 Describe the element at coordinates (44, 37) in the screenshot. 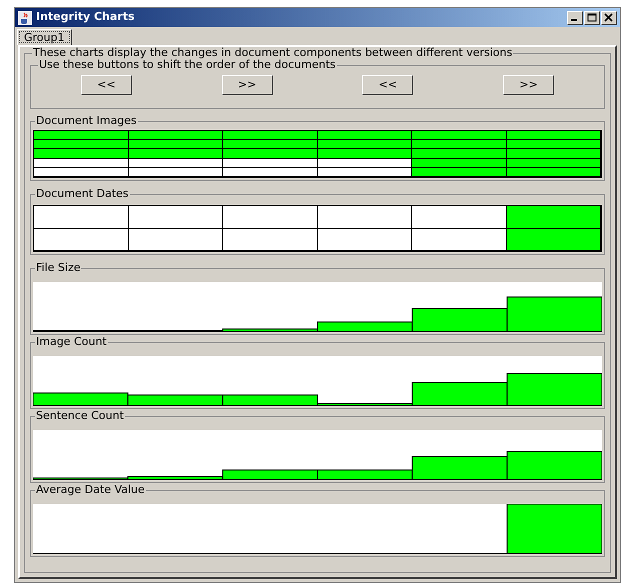

I see `tab: Group1` at that location.